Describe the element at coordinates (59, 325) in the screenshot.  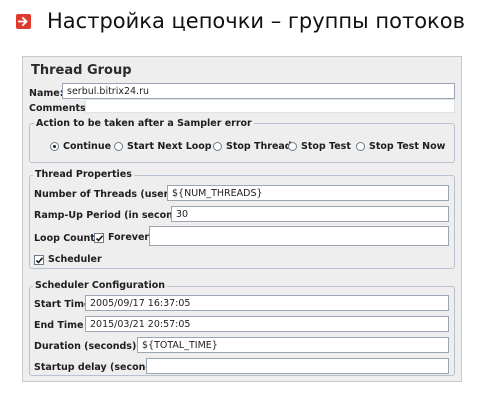
I see `end-time-label: End Time` at that location.